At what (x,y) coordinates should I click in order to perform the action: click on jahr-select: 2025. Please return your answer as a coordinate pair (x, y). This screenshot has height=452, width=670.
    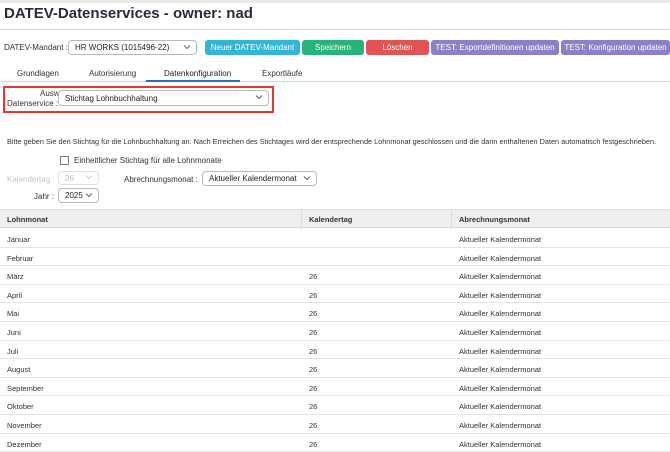
    Looking at the image, I should click on (78, 195).